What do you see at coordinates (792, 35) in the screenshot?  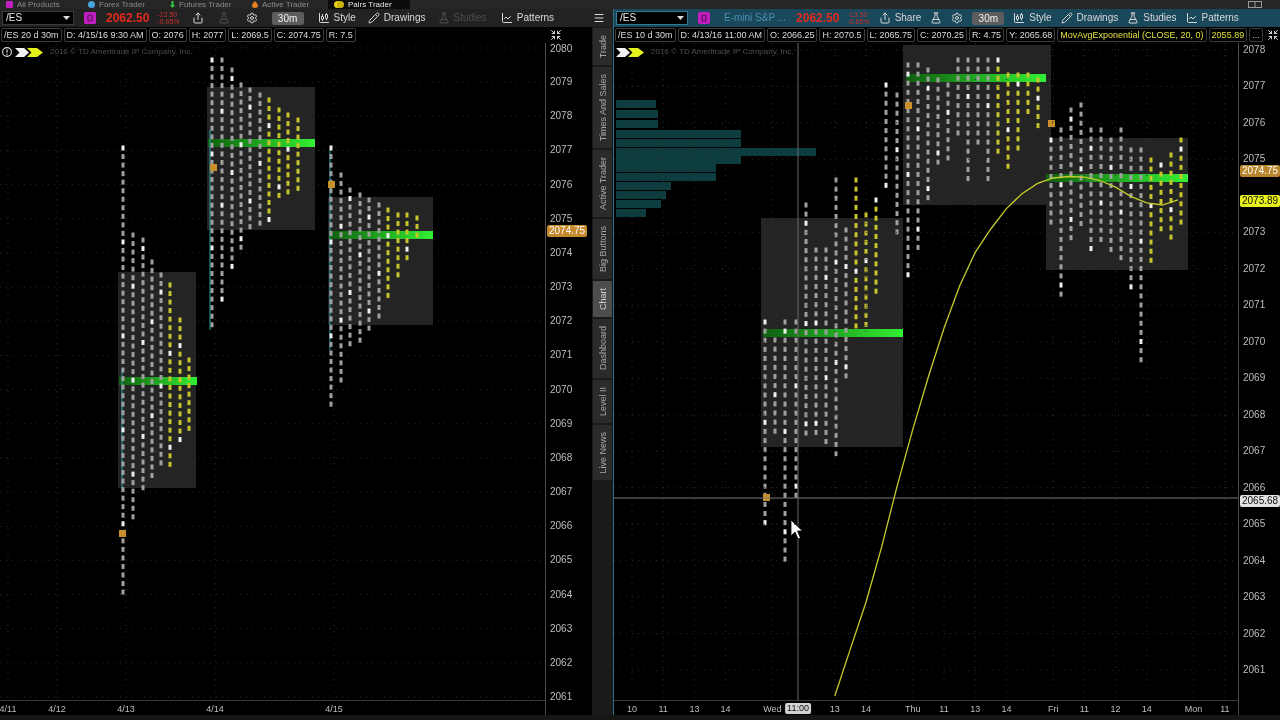 I see `info-cell: O: 2066.25` at bounding box center [792, 35].